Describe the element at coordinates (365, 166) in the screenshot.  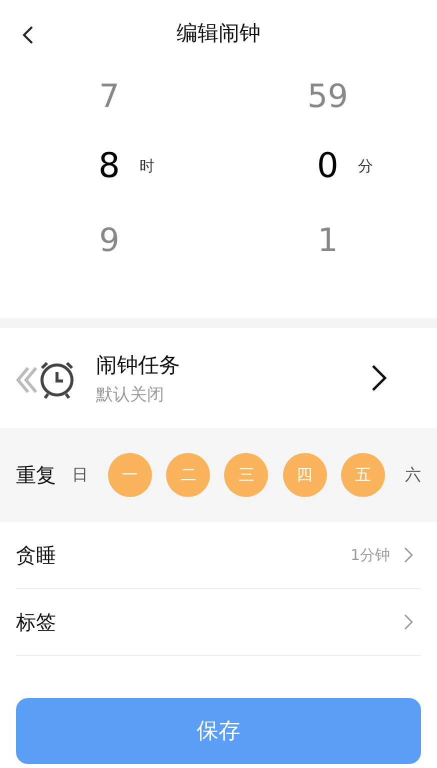
I see `unit-label: 分` at that location.